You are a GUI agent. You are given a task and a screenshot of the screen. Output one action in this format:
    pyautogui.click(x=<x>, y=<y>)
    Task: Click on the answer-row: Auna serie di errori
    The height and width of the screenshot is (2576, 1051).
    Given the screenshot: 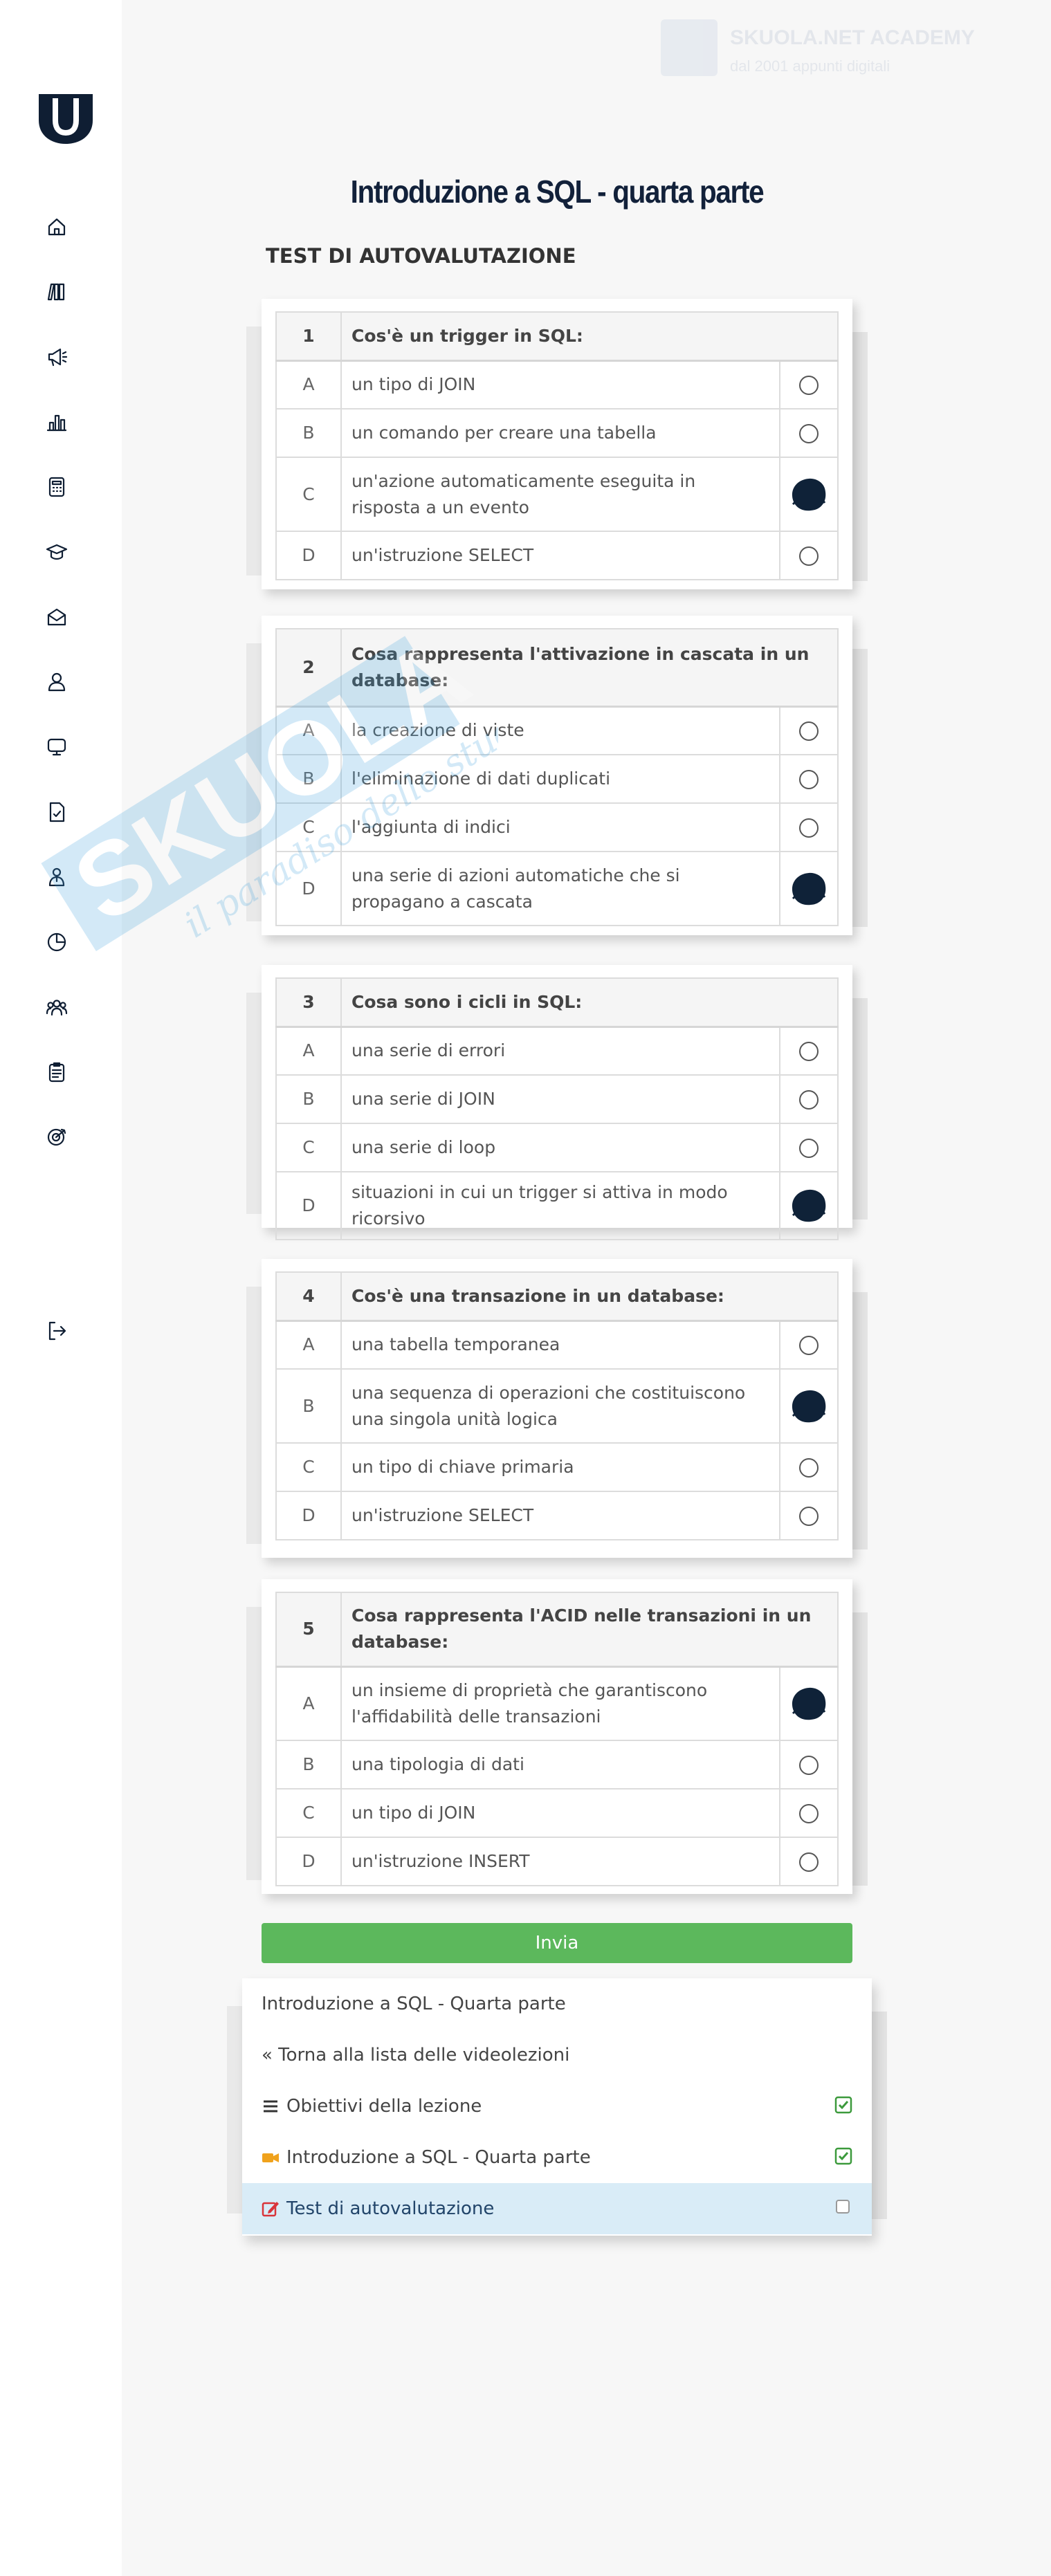 What is the action you would take?
    pyautogui.click(x=557, y=1051)
    